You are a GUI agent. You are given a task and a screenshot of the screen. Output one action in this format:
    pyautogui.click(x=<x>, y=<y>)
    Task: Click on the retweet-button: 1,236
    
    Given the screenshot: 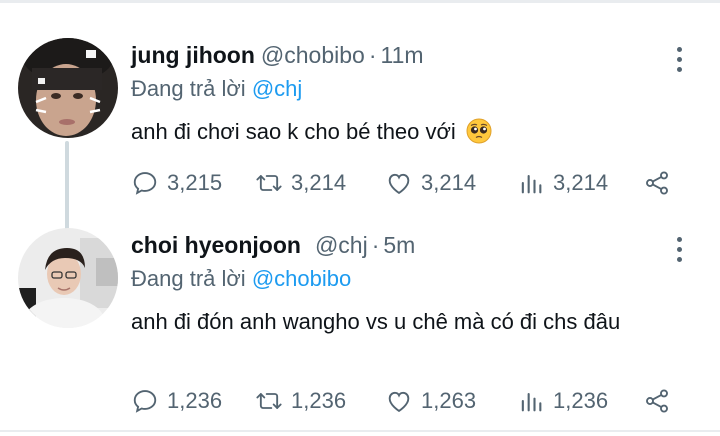 What is the action you would take?
    pyautogui.click(x=300, y=401)
    